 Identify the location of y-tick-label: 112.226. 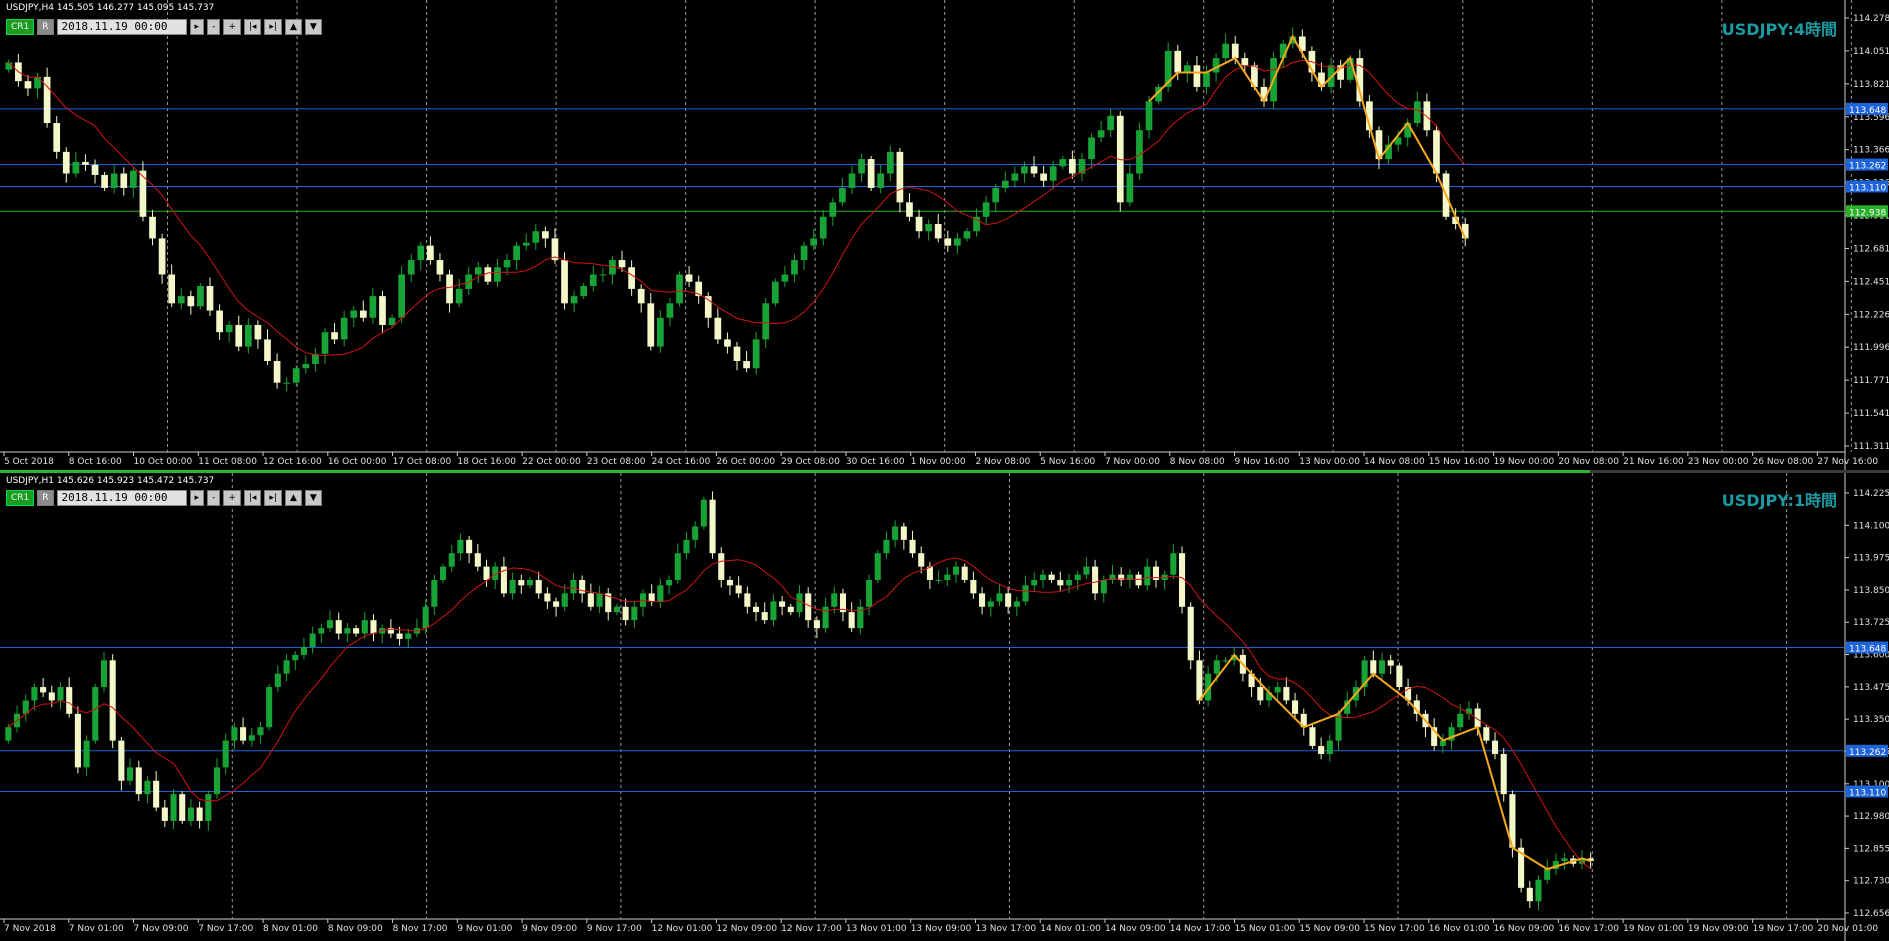
(1871, 315).